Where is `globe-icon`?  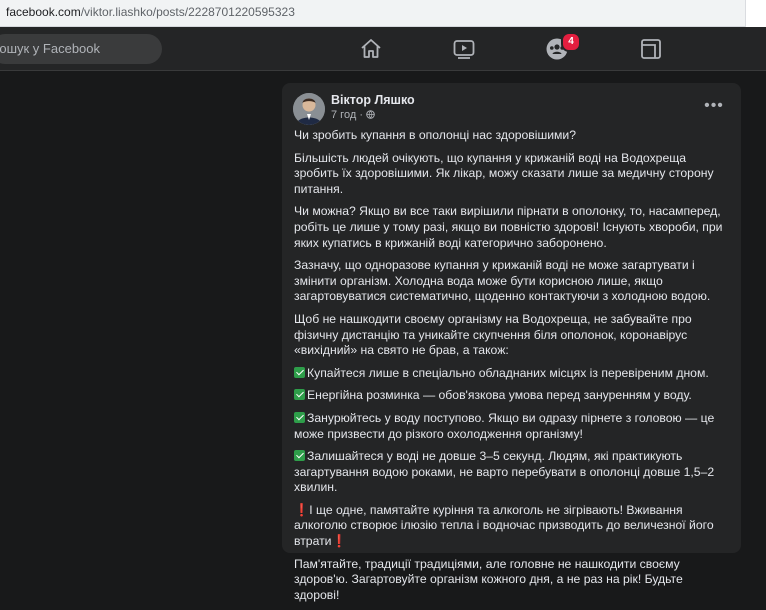
globe-icon is located at coordinates (370, 114).